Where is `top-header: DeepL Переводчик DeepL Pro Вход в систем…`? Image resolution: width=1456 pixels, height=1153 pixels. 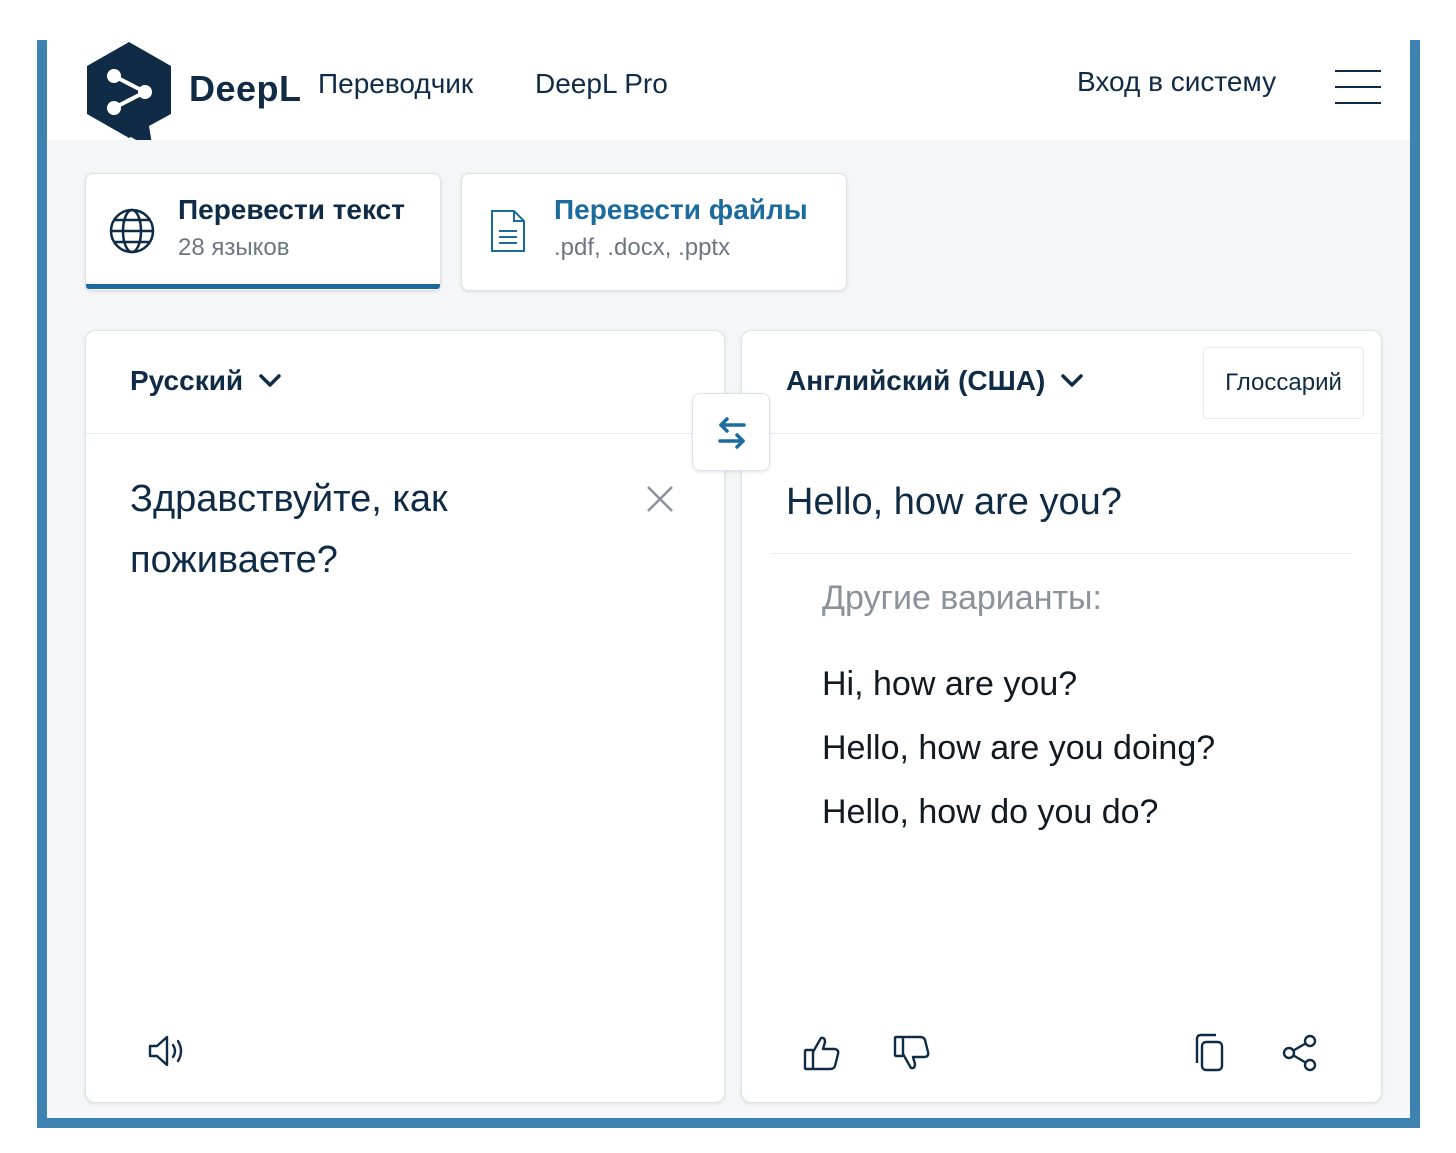
top-header: DeepL Переводчик DeepL Pro Вход в систем… is located at coordinates (728, 95).